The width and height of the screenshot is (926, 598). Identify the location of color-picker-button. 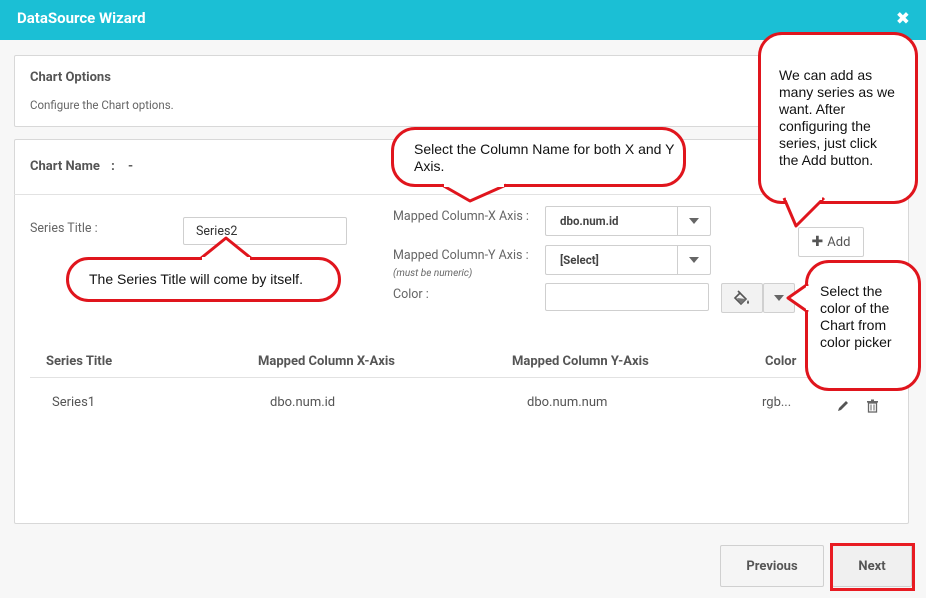
(742, 298).